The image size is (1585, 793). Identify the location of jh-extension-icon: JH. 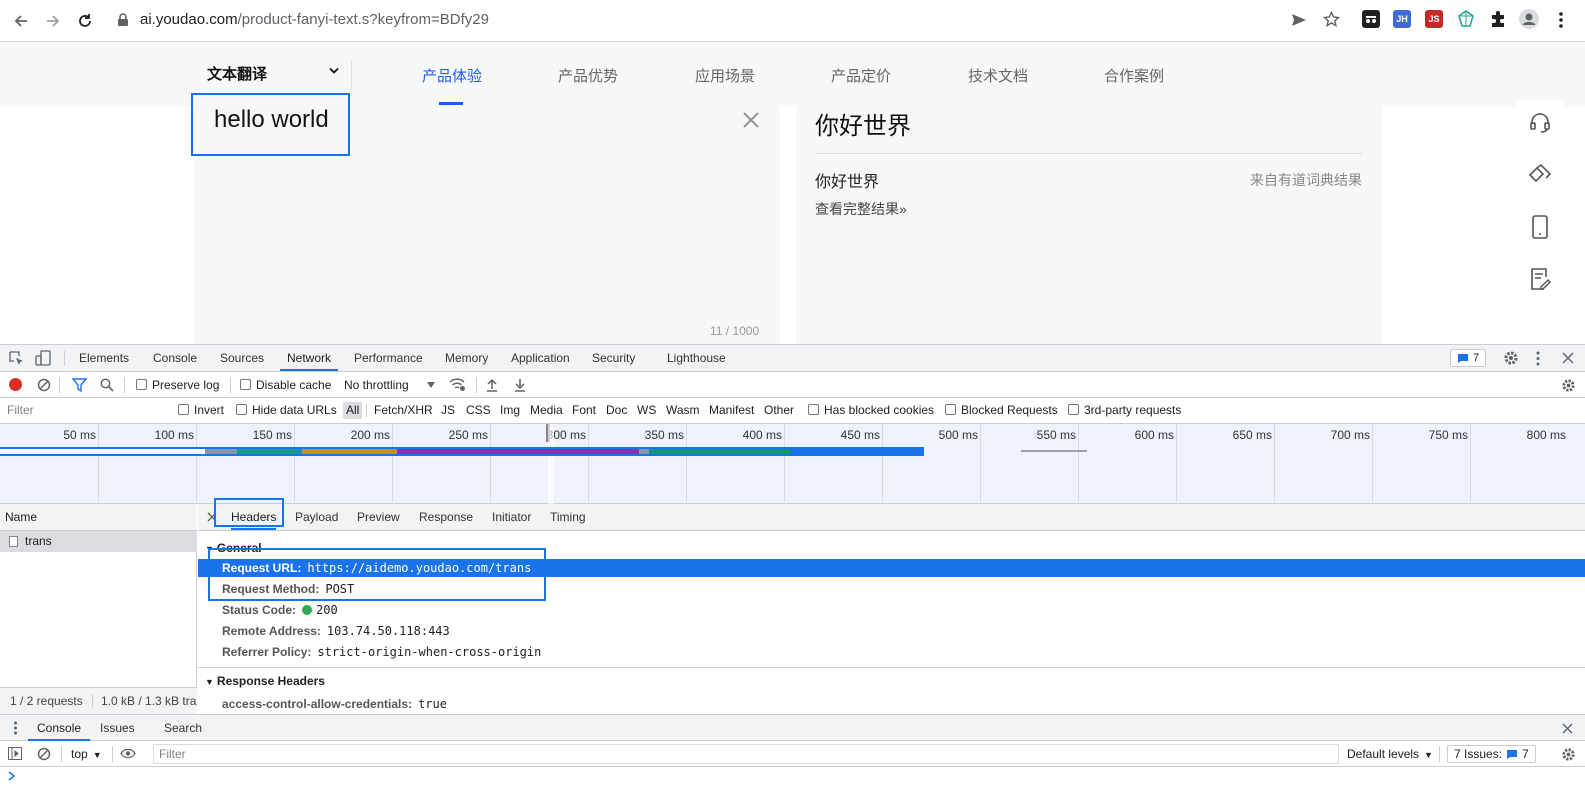
(1402, 19).